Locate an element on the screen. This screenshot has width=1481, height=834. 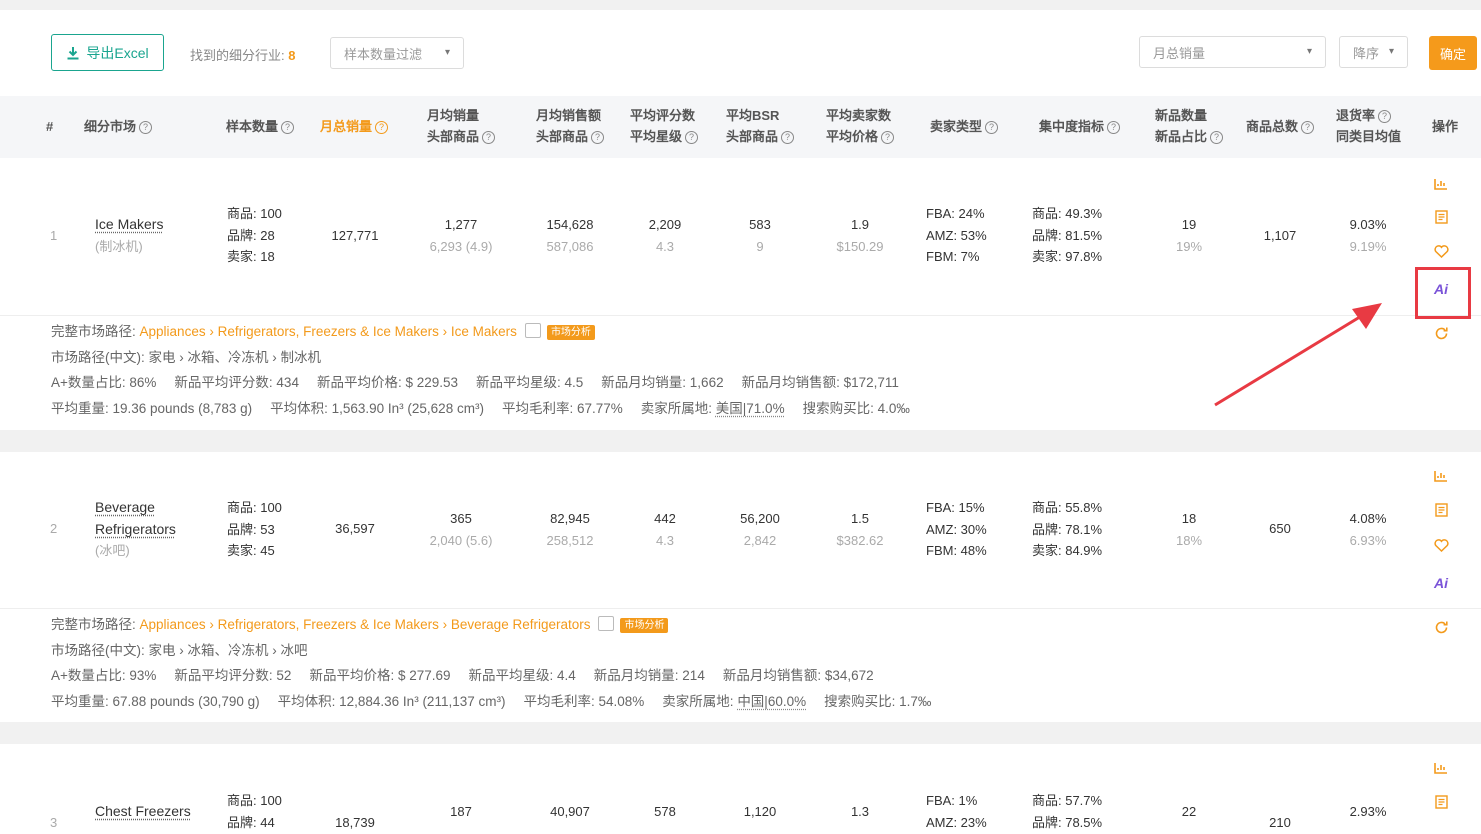
col-total: 商品总数? is located at coordinates (1280, 126).